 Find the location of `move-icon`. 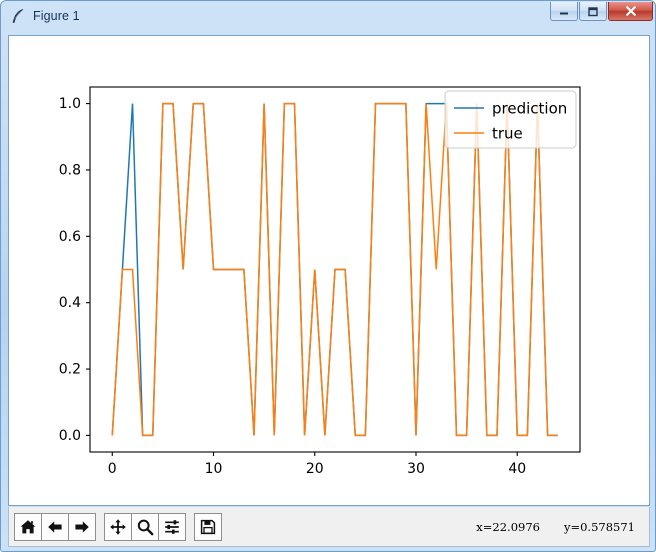

move-icon is located at coordinates (118, 526).